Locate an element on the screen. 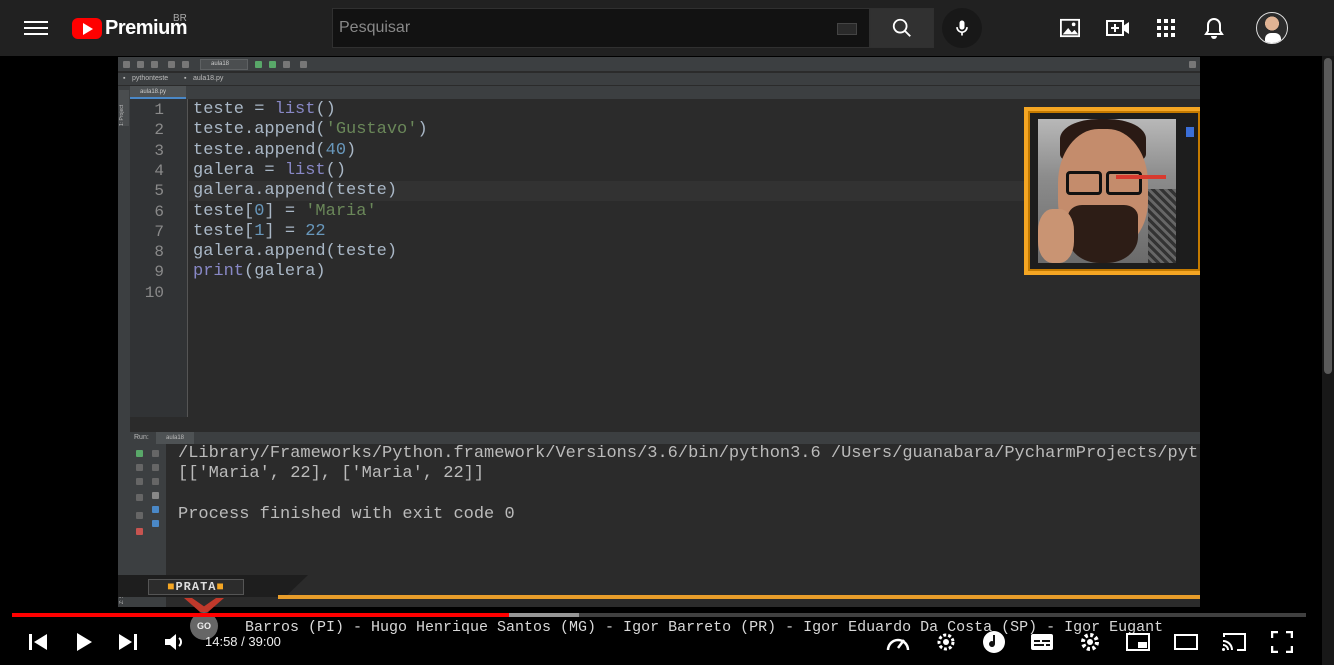 The image size is (1334, 665). captions-icon is located at coordinates (1042, 642).